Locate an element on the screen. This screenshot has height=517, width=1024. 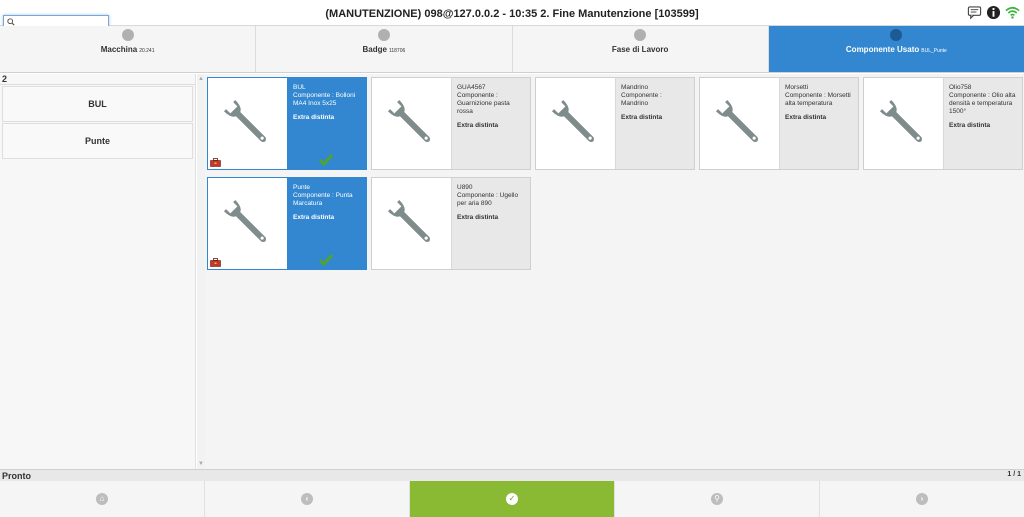
card-name: Olio758 is located at coordinates (960, 87).